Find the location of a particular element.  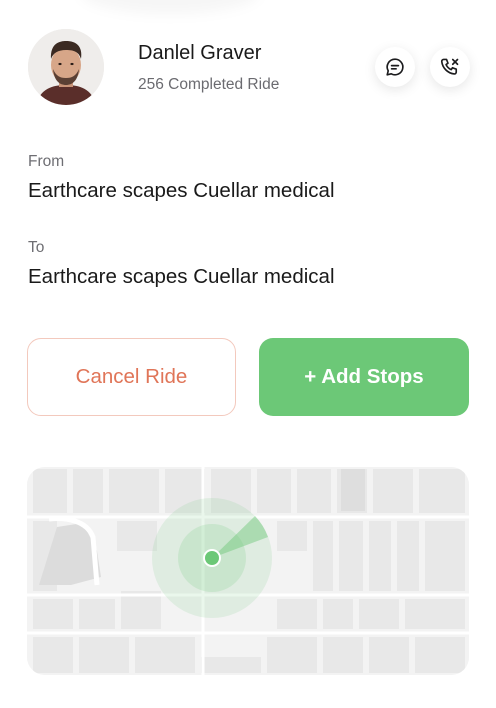

pickup-address: Earthcare scapes Cuellar medical is located at coordinates (181, 190).